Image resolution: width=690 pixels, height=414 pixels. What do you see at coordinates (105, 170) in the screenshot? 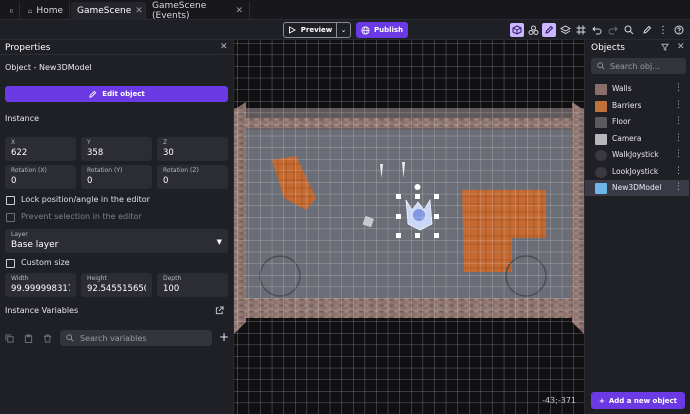
I see `field-label: Rotation (Y)` at bounding box center [105, 170].